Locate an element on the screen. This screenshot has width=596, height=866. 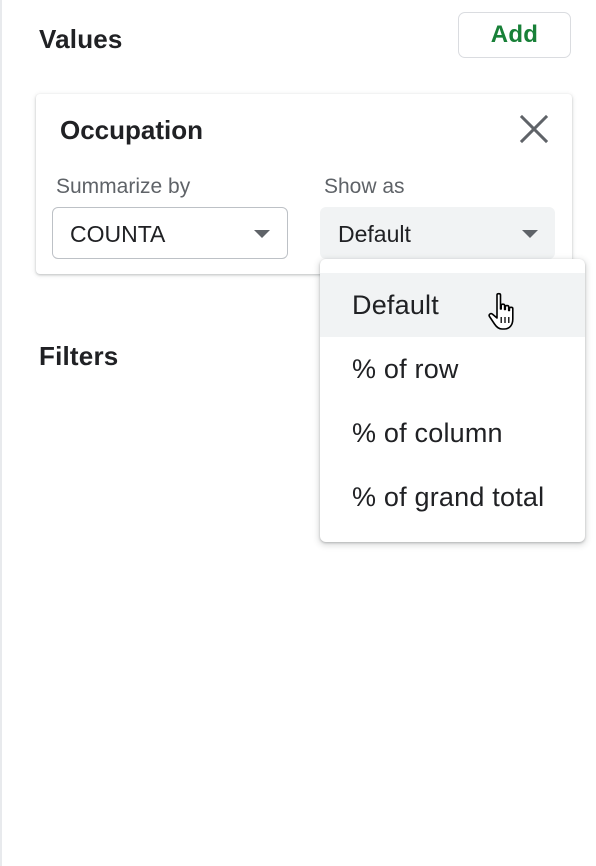
add-value-button: Add is located at coordinates (514, 35).